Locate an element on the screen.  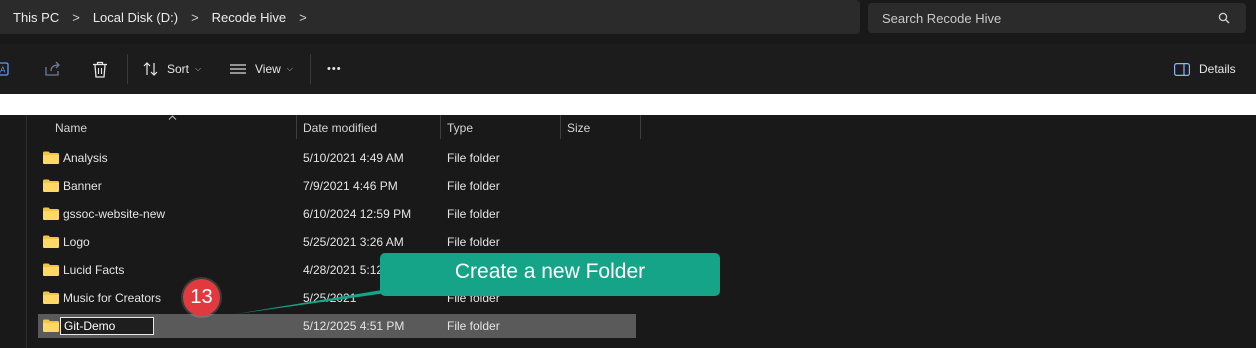
step-number-badge: 13 is located at coordinates (201, 297).